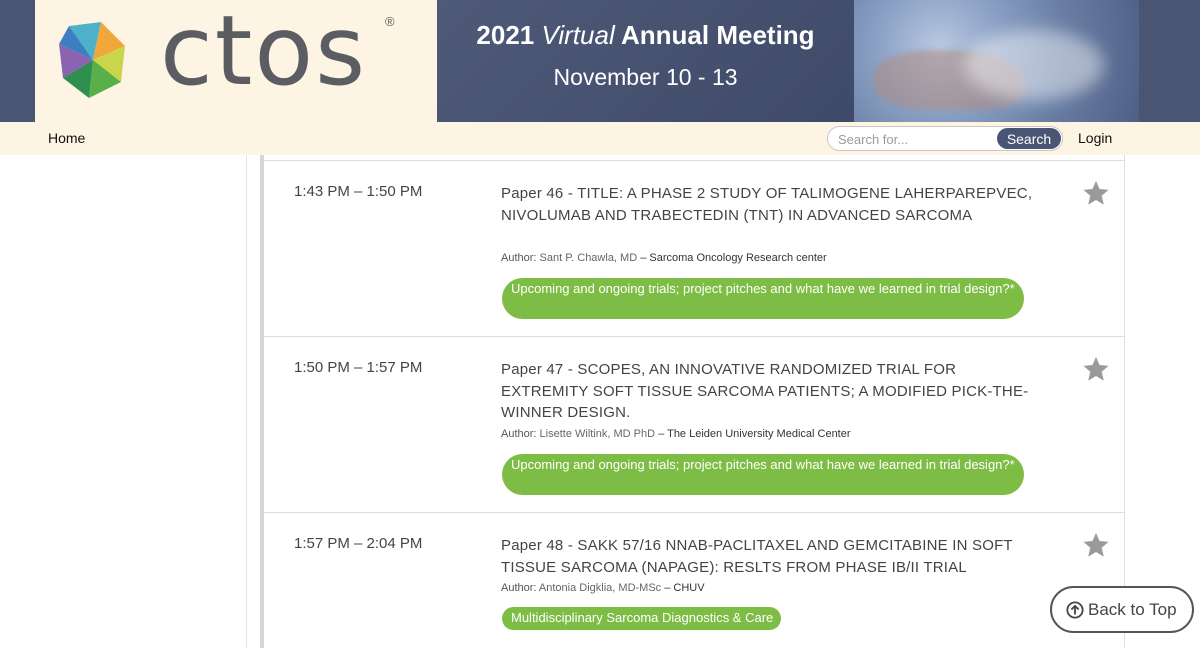  What do you see at coordinates (1095, 138) in the screenshot?
I see `login-link: Login` at bounding box center [1095, 138].